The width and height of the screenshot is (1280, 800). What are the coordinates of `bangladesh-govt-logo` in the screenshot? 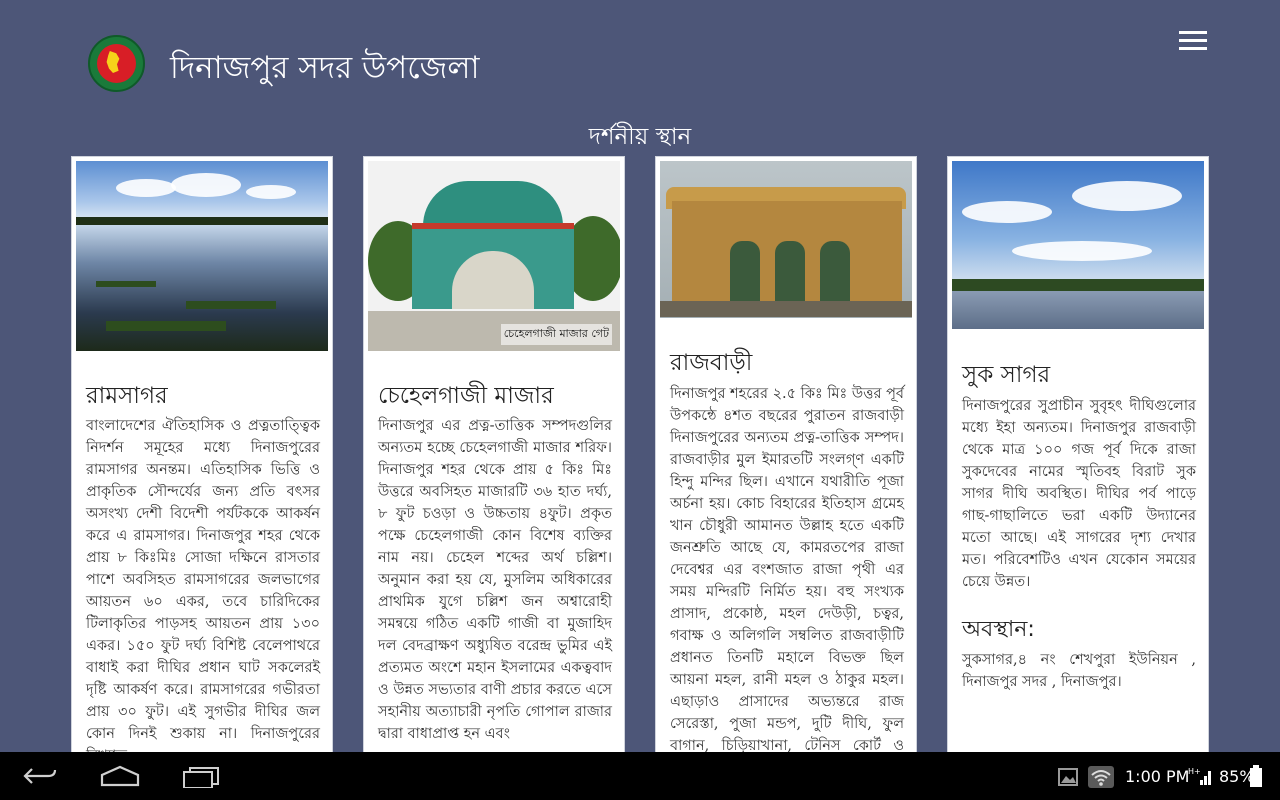 It's located at (116, 63).